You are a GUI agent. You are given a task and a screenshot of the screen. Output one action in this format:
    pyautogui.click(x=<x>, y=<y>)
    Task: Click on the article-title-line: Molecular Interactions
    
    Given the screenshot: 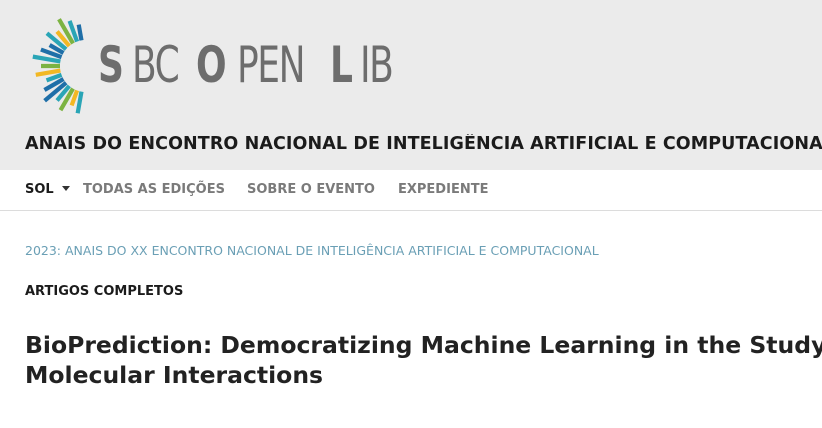 What is the action you would take?
    pyautogui.click(x=174, y=375)
    